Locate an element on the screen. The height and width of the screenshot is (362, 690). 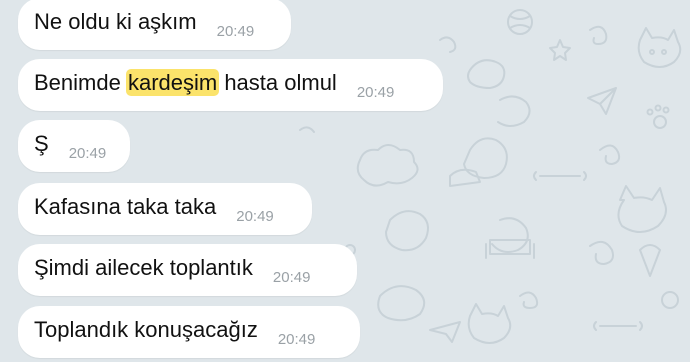
message-text: Şimdi ailecek toplantık is located at coordinates (143, 267).